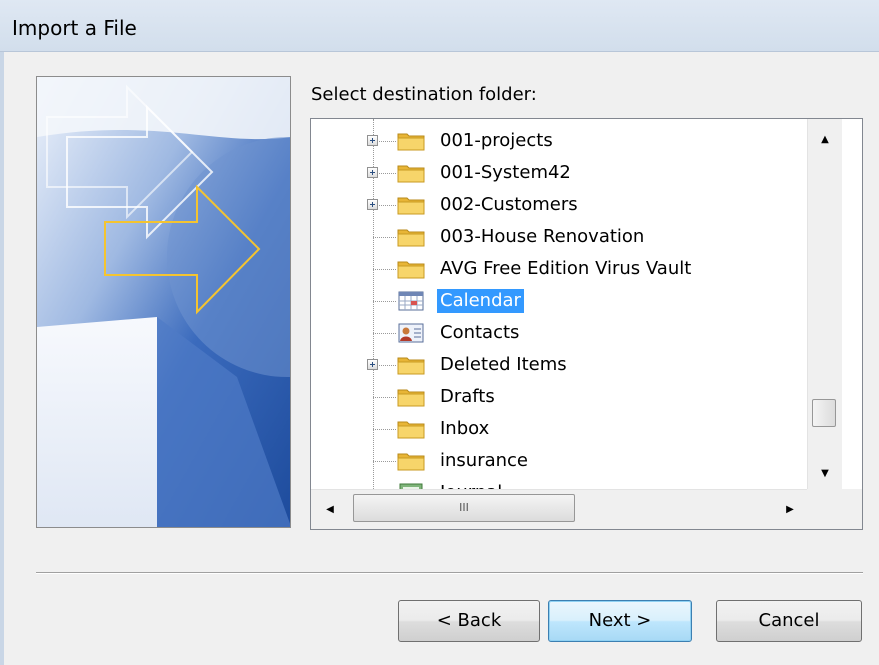 The image size is (879, 665). What do you see at coordinates (449, 573) in the screenshot?
I see `footer-divider` at bounding box center [449, 573].